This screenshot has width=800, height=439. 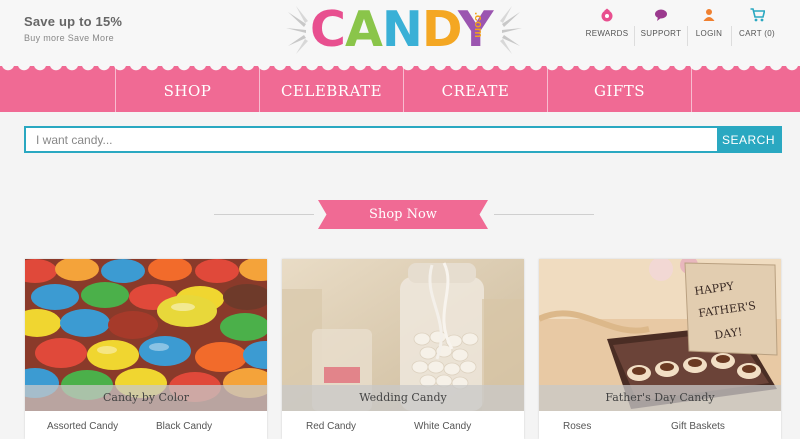 What do you see at coordinates (619, 89) in the screenshot?
I see `nav-gifts: GIFTS` at bounding box center [619, 89].